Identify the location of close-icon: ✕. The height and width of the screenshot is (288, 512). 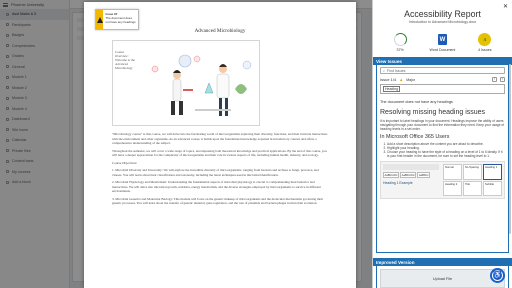
(505, 6).